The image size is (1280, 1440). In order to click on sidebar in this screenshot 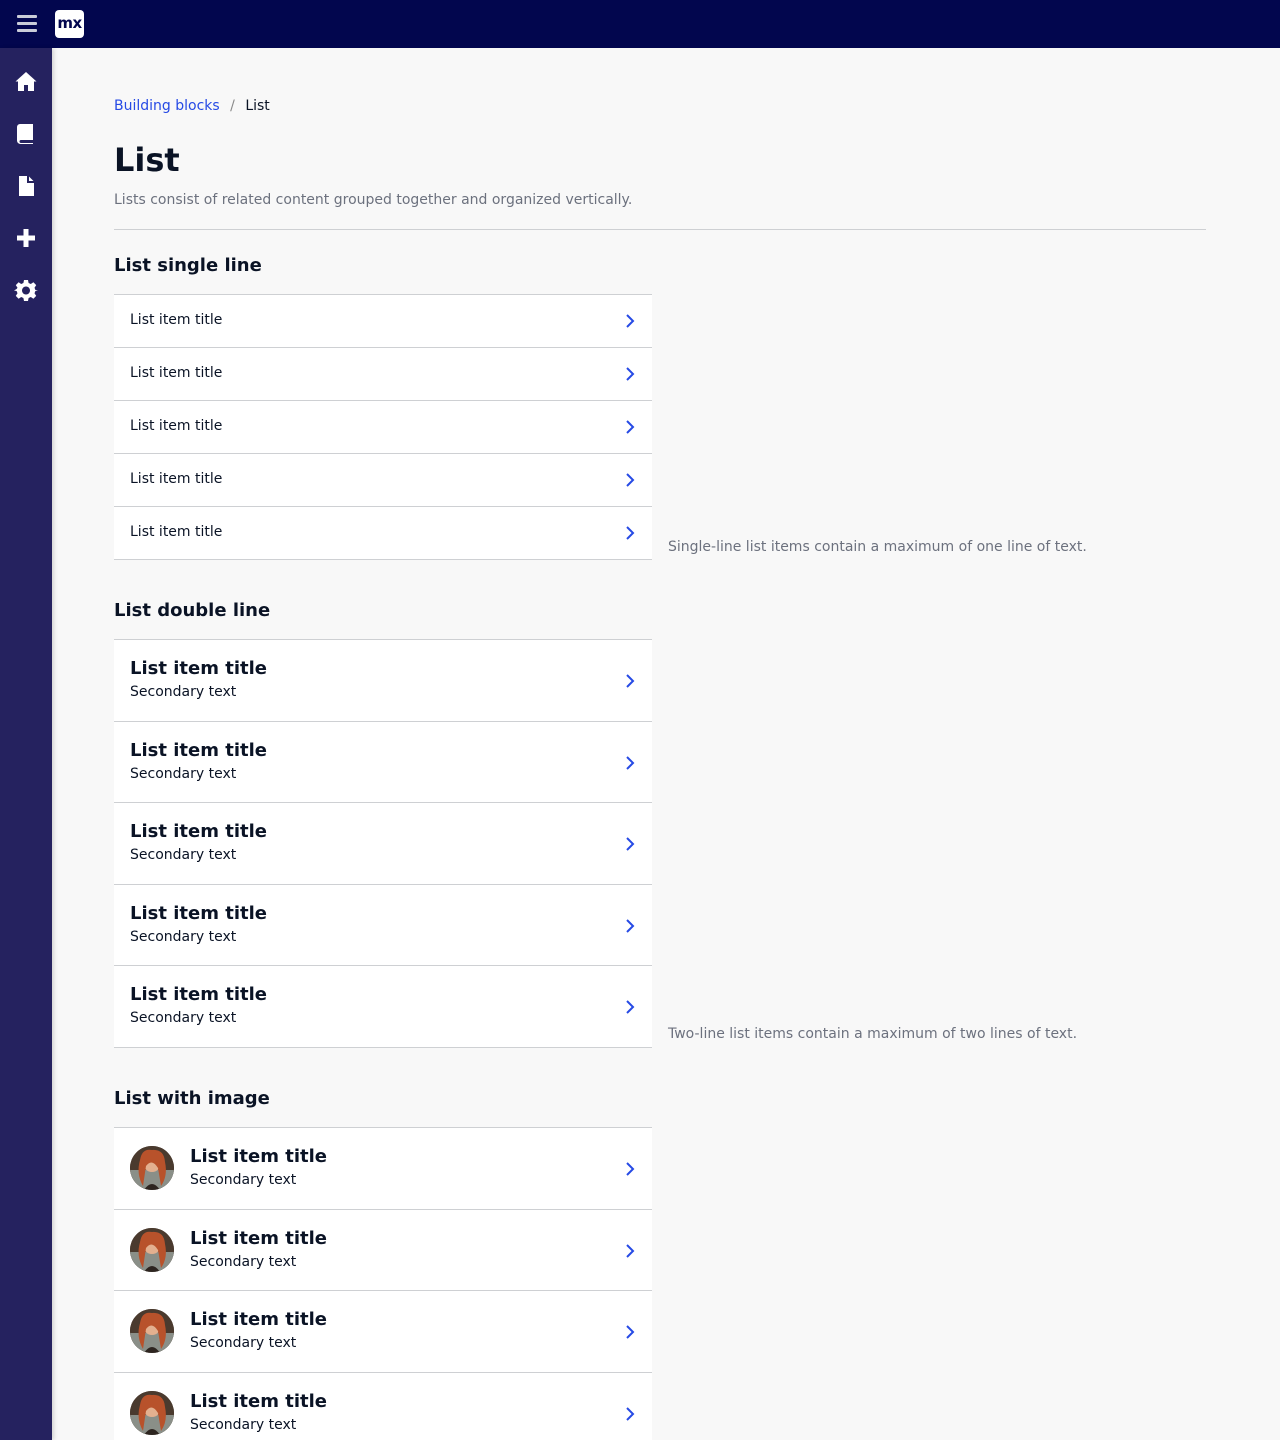, I will do `click(26, 744)`.